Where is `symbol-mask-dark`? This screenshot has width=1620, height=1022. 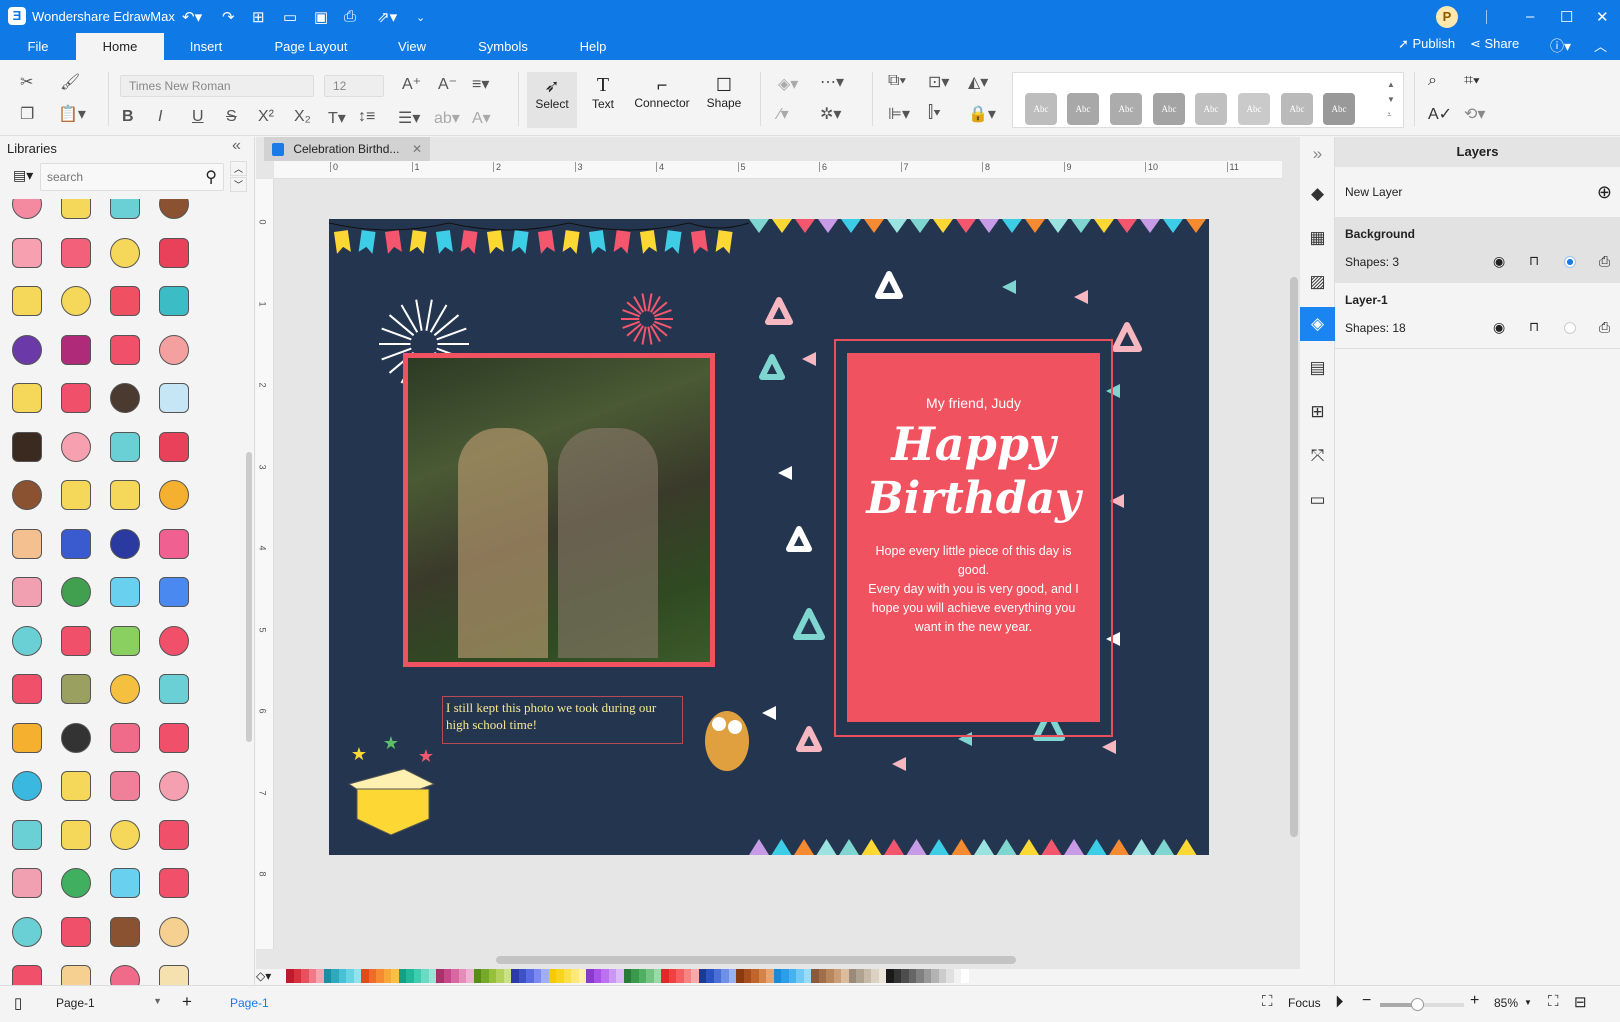 symbol-mask-dark is located at coordinates (125, 544).